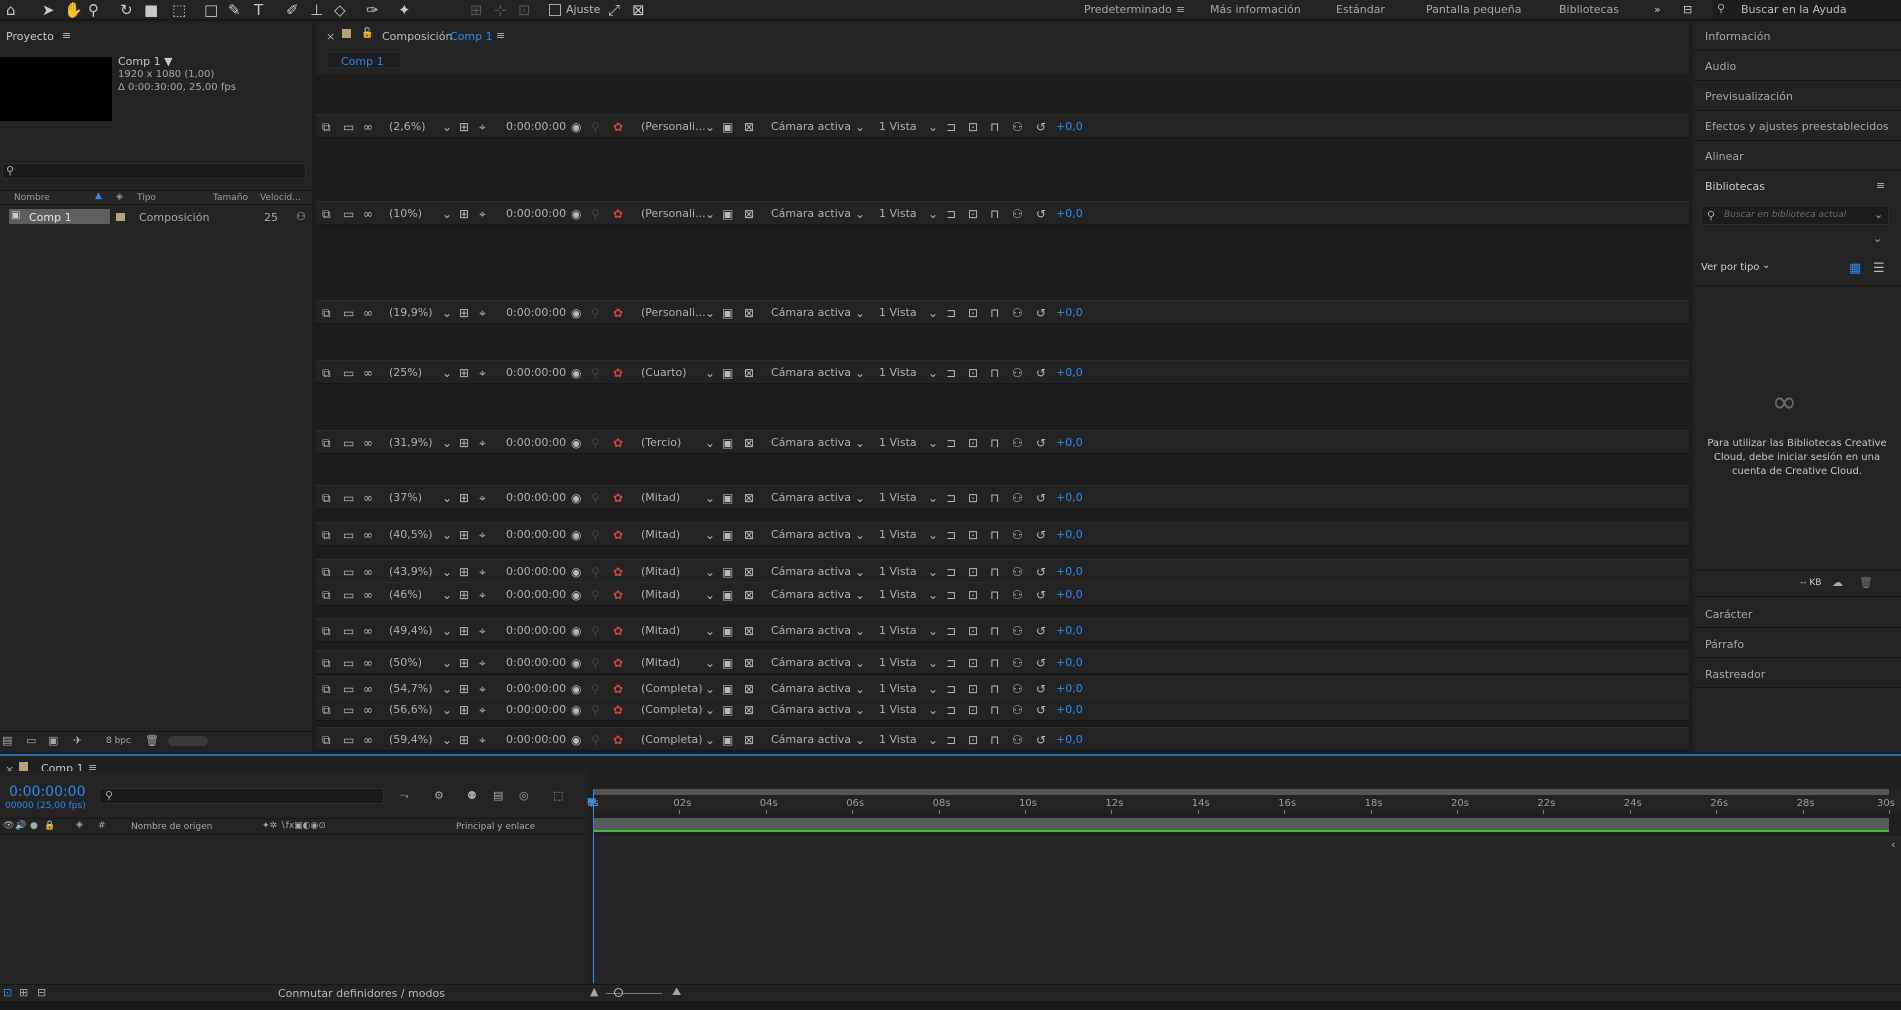  What do you see at coordinates (23, 992) in the screenshot?
I see `transfer-controls-toggle-icon: ⊞` at bounding box center [23, 992].